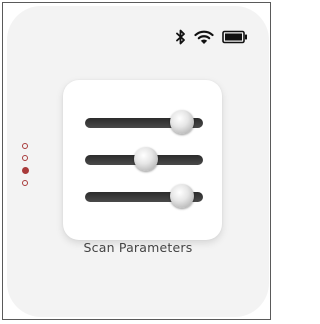  What do you see at coordinates (180, 37) in the screenshot?
I see `bluetooth-icon` at bounding box center [180, 37].